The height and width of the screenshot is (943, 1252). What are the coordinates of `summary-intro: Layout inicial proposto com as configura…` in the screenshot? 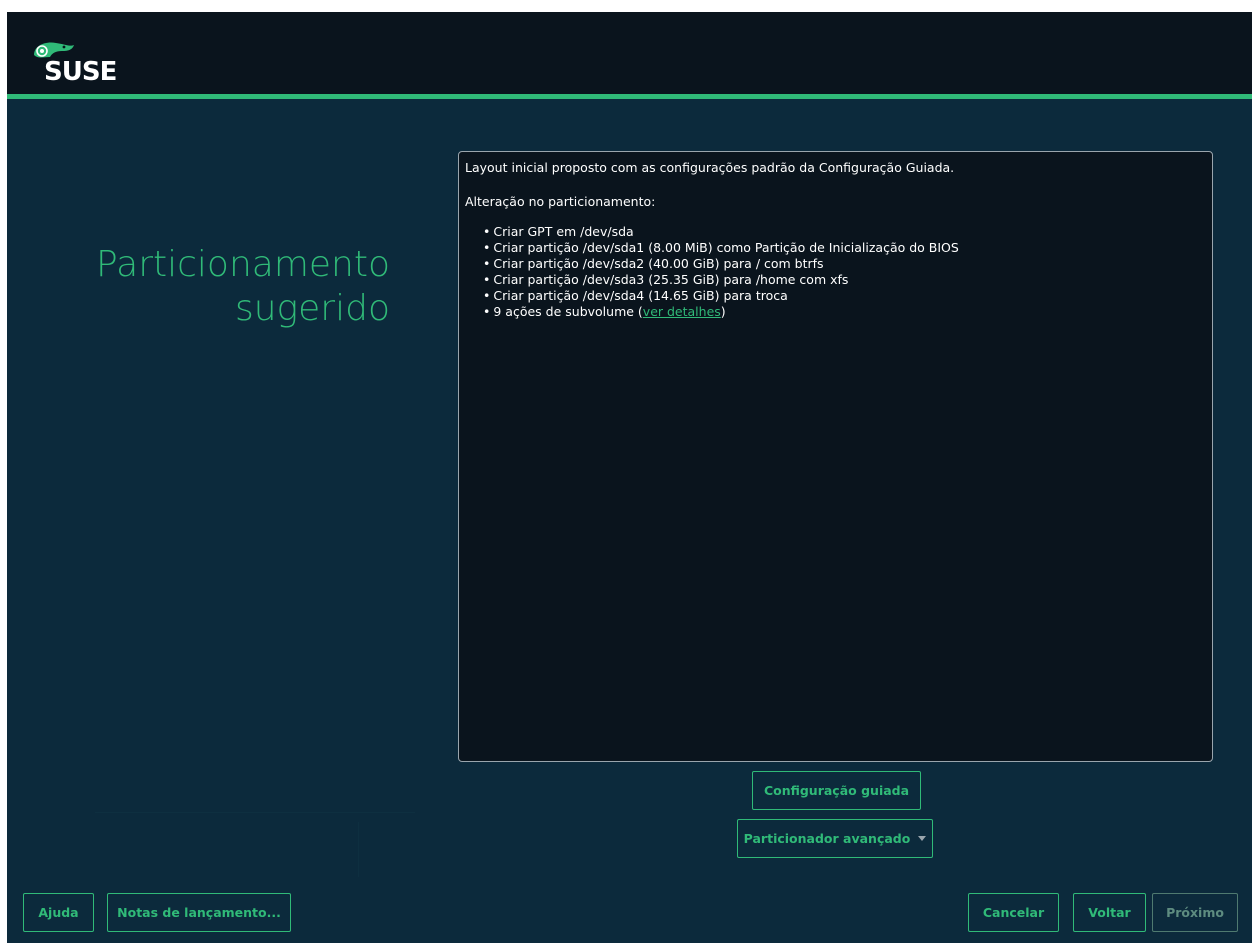 It's located at (710, 167).